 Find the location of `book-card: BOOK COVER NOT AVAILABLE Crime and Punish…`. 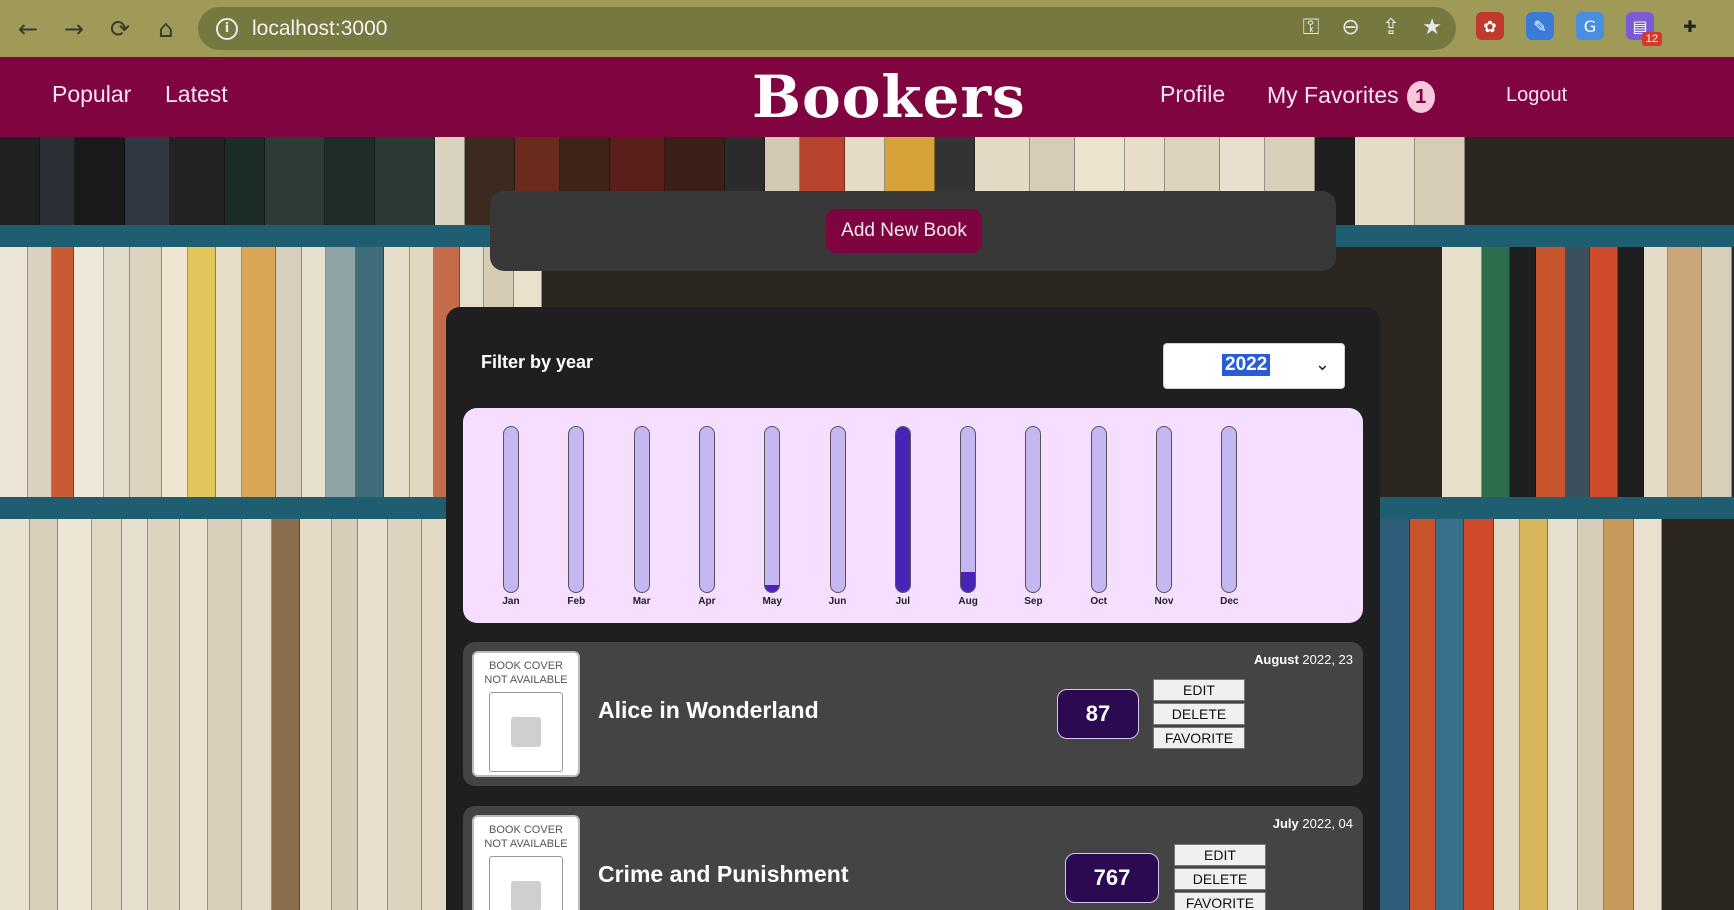

book-card: BOOK COVER NOT AVAILABLE Crime and Punish… is located at coordinates (913, 858).